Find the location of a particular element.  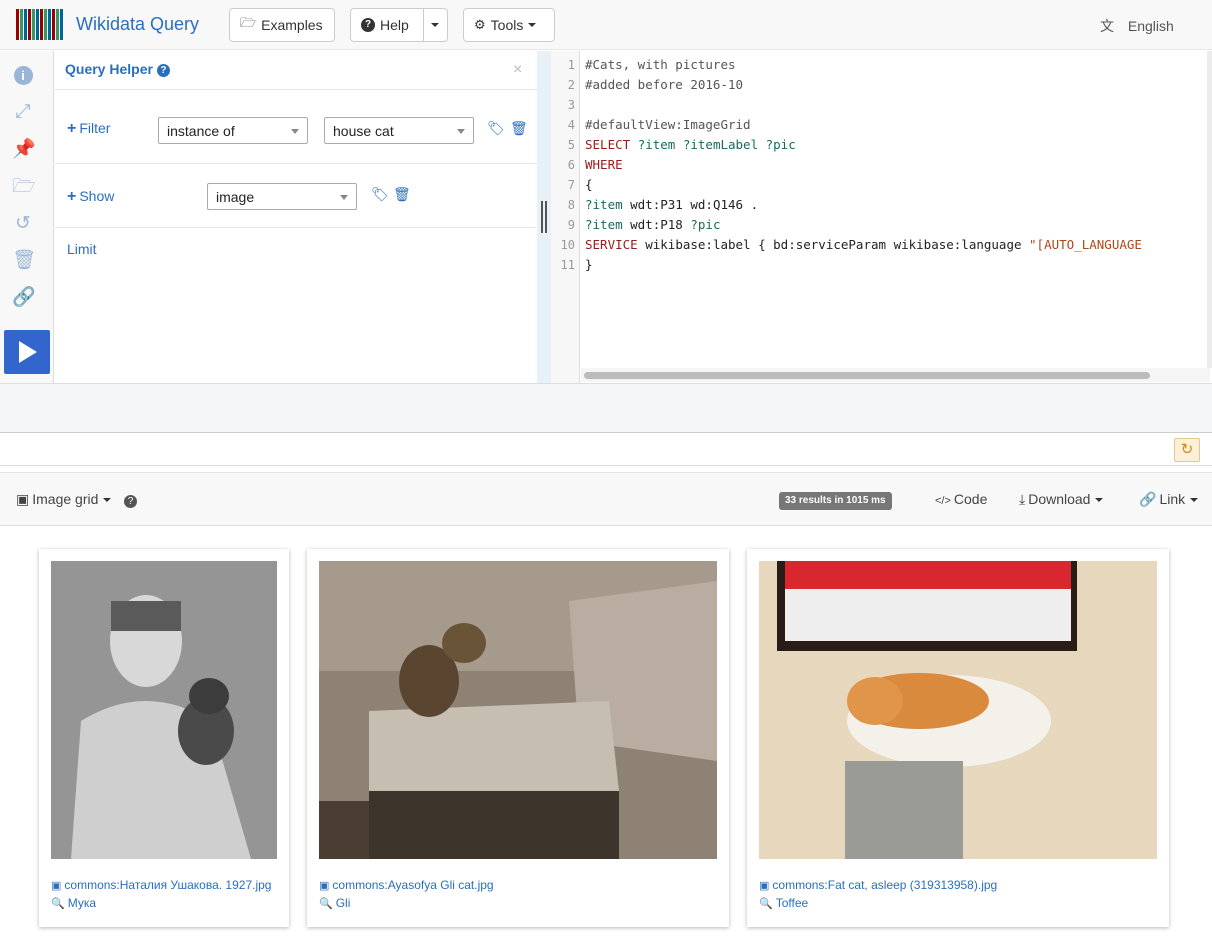

examples-button: 🗁 Examples is located at coordinates (282, 25).